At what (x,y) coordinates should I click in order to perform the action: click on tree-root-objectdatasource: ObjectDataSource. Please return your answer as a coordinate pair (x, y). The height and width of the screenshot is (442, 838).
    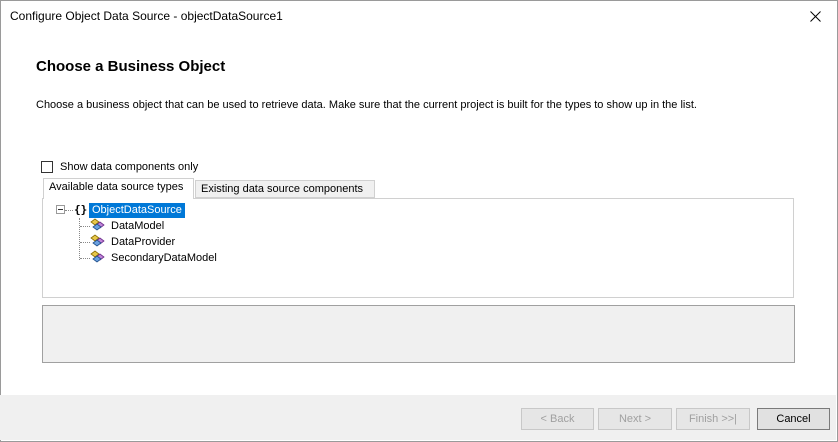
    Looking at the image, I should click on (137, 210).